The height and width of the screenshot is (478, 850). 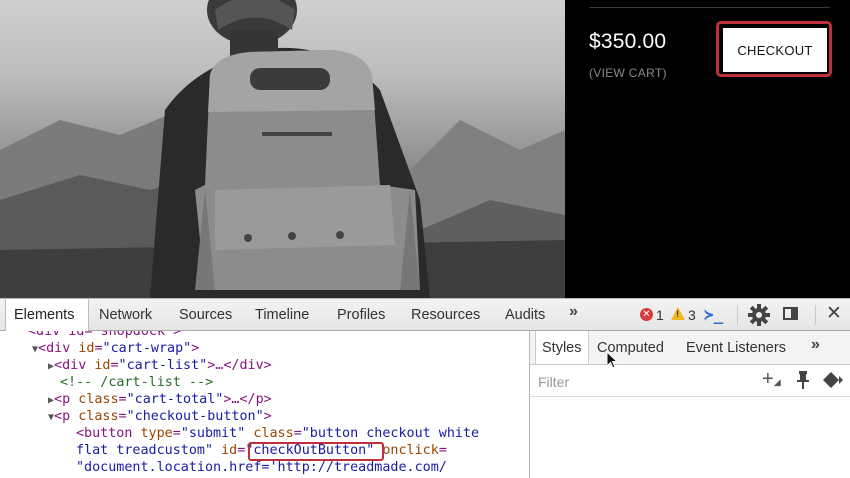 What do you see at coordinates (145, 450) in the screenshot?
I see `dom-attr-value: flat treadcustom"` at bounding box center [145, 450].